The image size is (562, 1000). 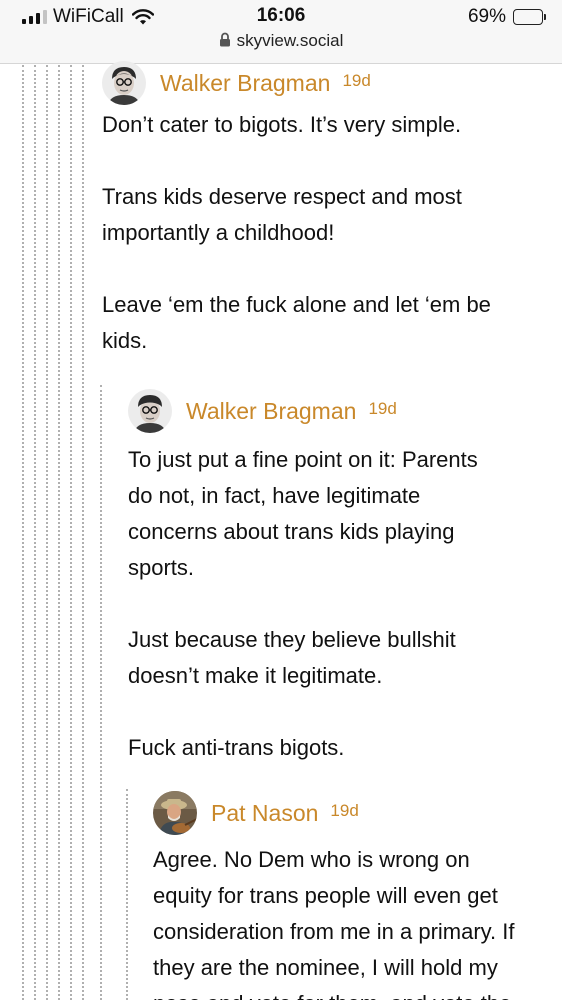 What do you see at coordinates (507, 17) in the screenshot?
I see `status-right: 69%` at bounding box center [507, 17].